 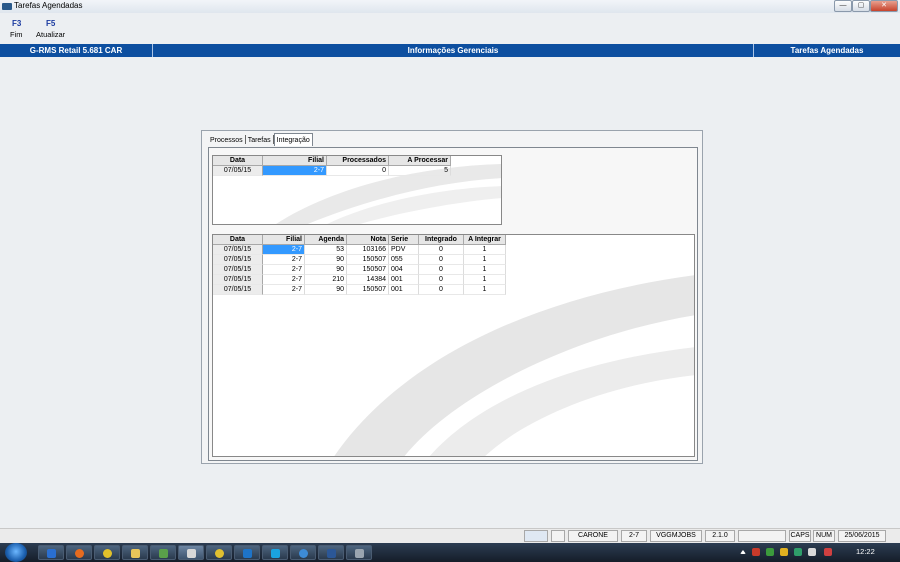 I want to click on document-icon, so click(x=558, y=536).